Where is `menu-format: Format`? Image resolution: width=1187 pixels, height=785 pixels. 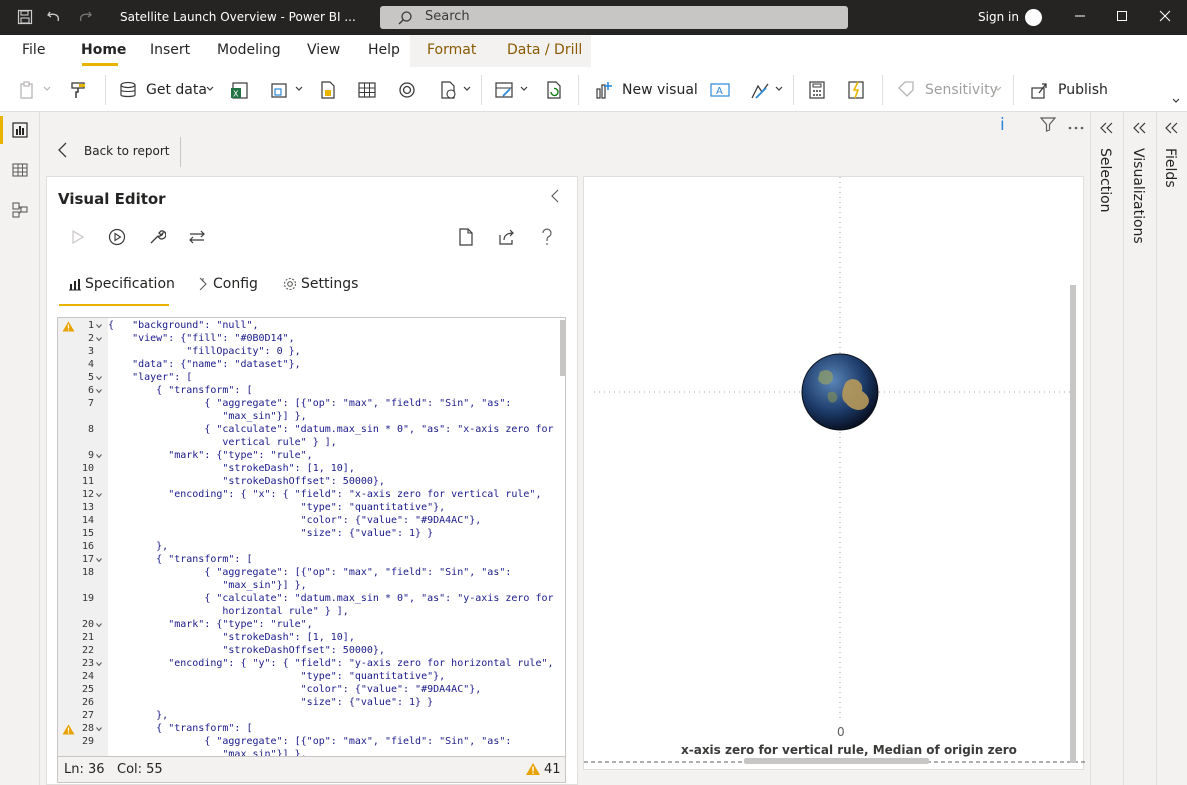
menu-format: Format is located at coordinates (451, 50).